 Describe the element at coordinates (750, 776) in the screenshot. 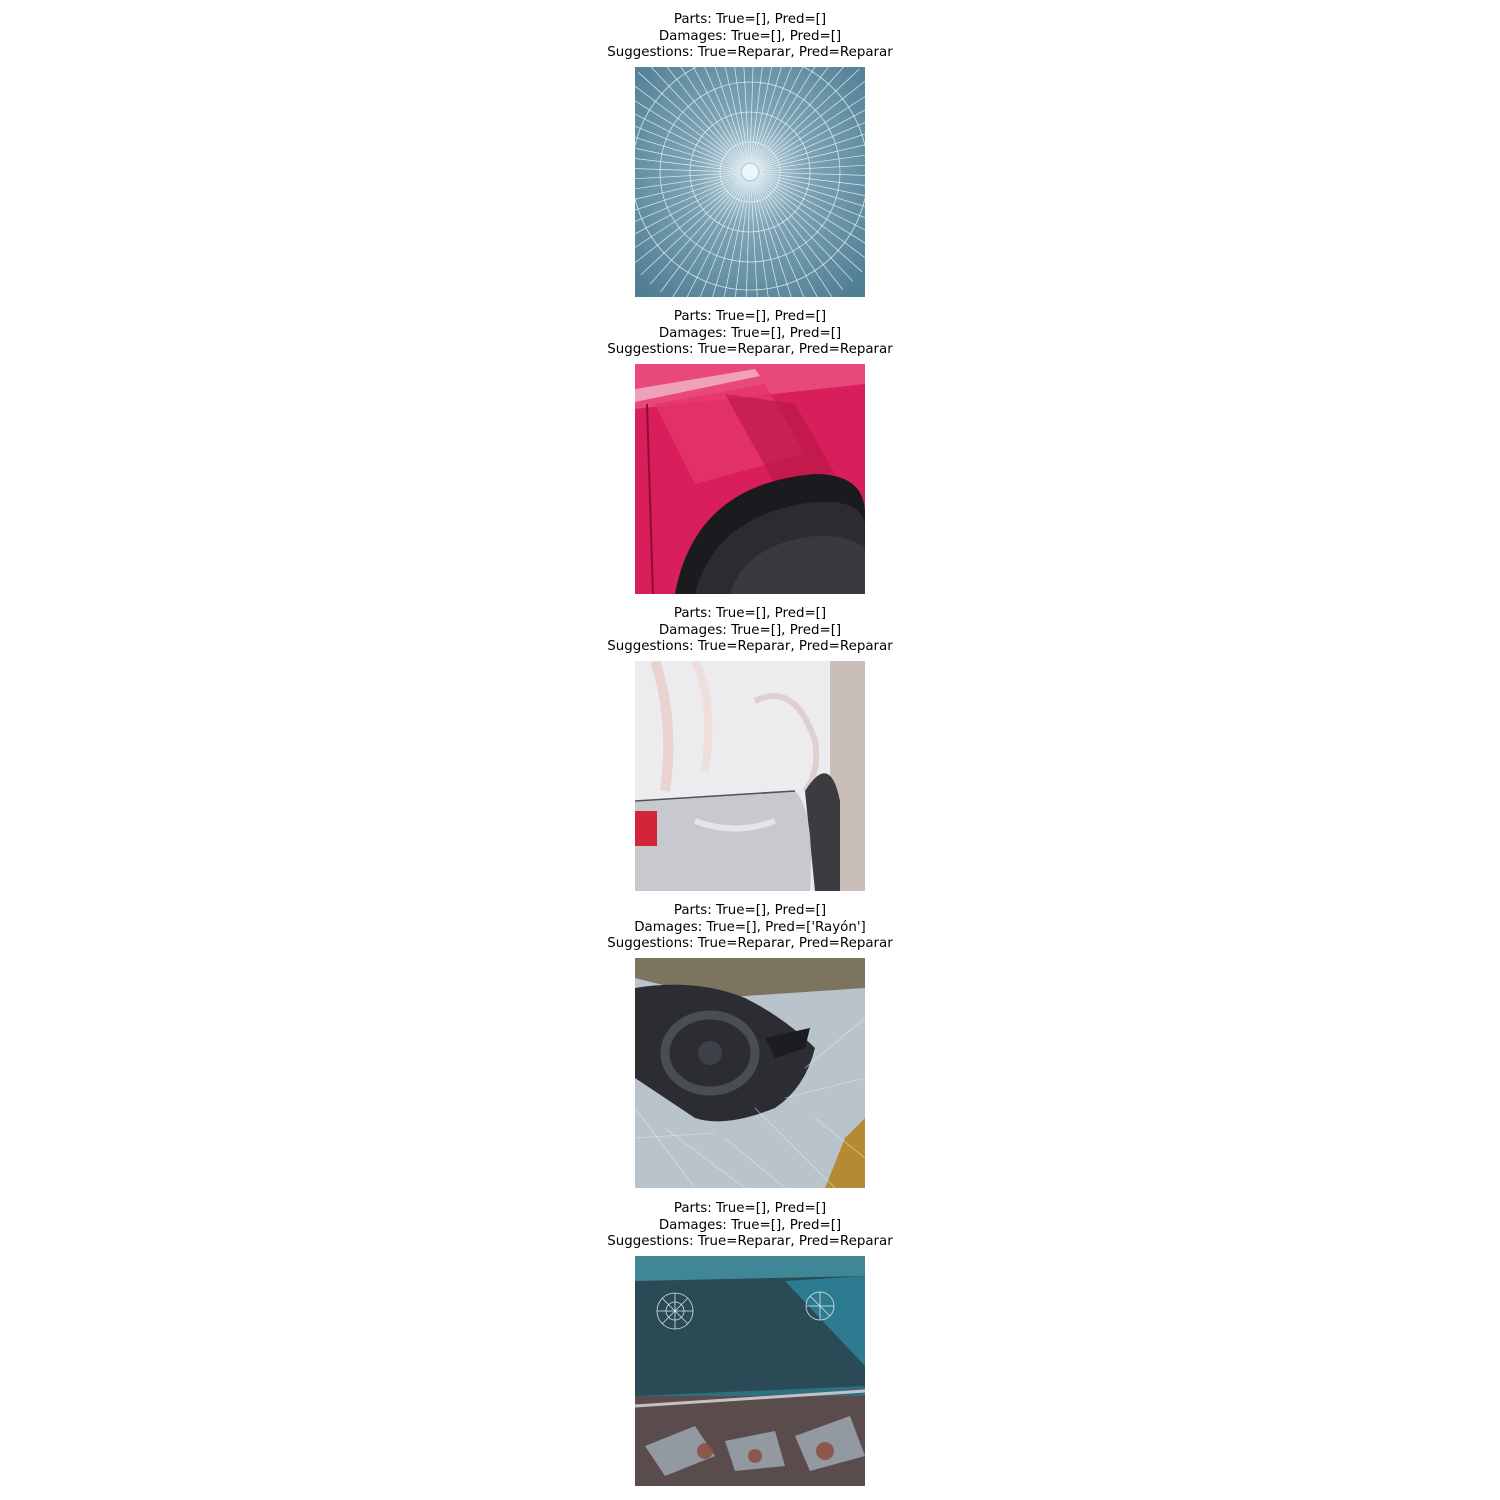

I see `dented-white-car-image` at that location.